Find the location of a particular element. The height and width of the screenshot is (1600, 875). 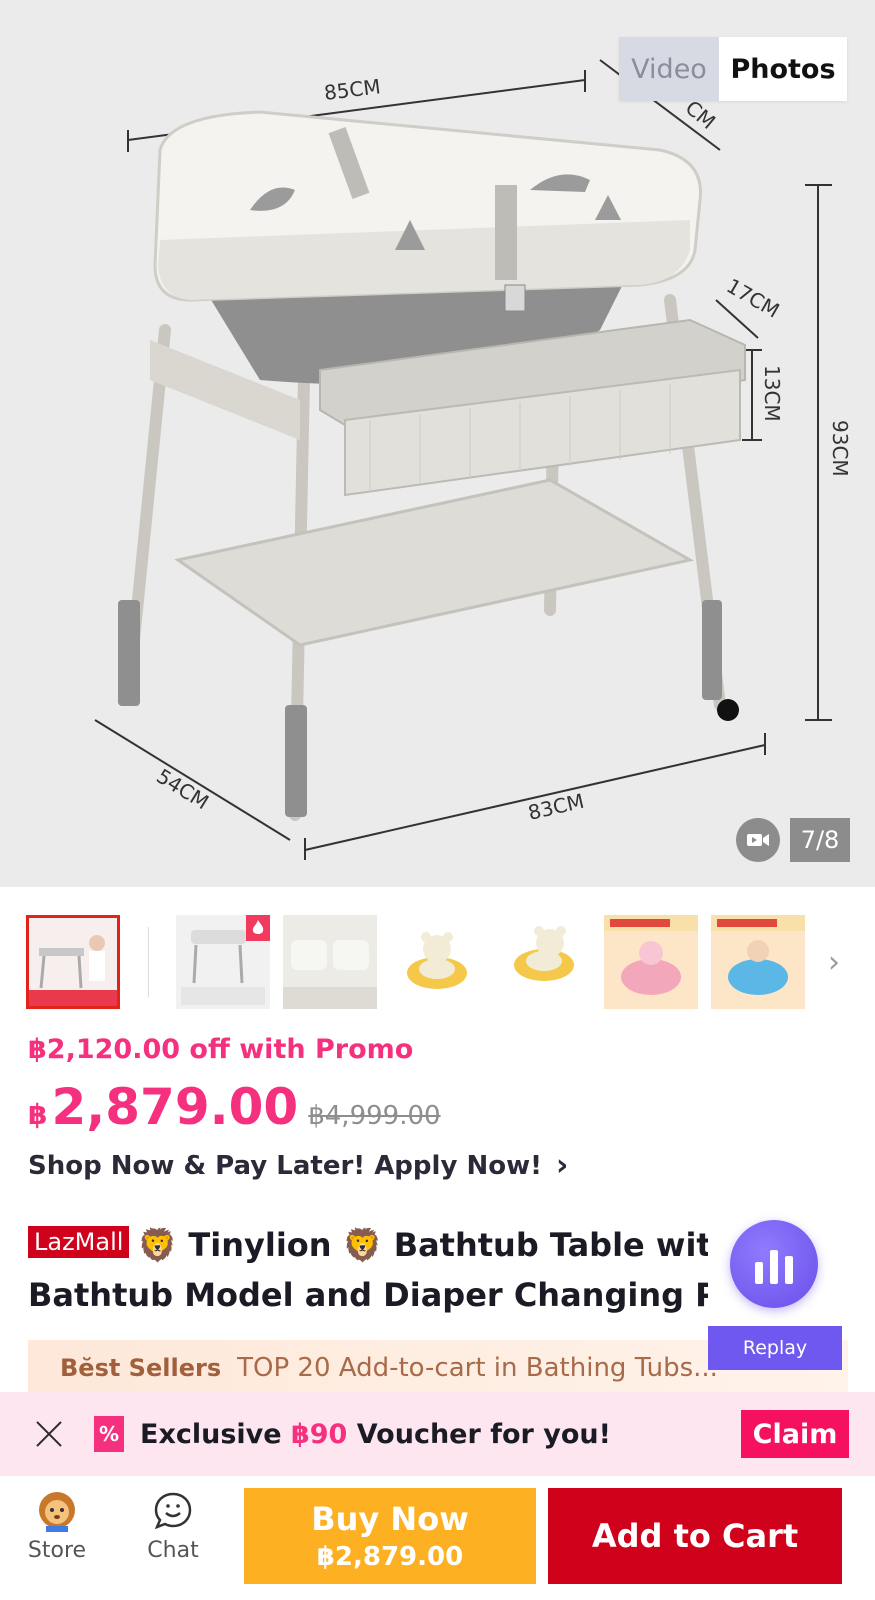

chat-label: Chat is located at coordinates (173, 1550).